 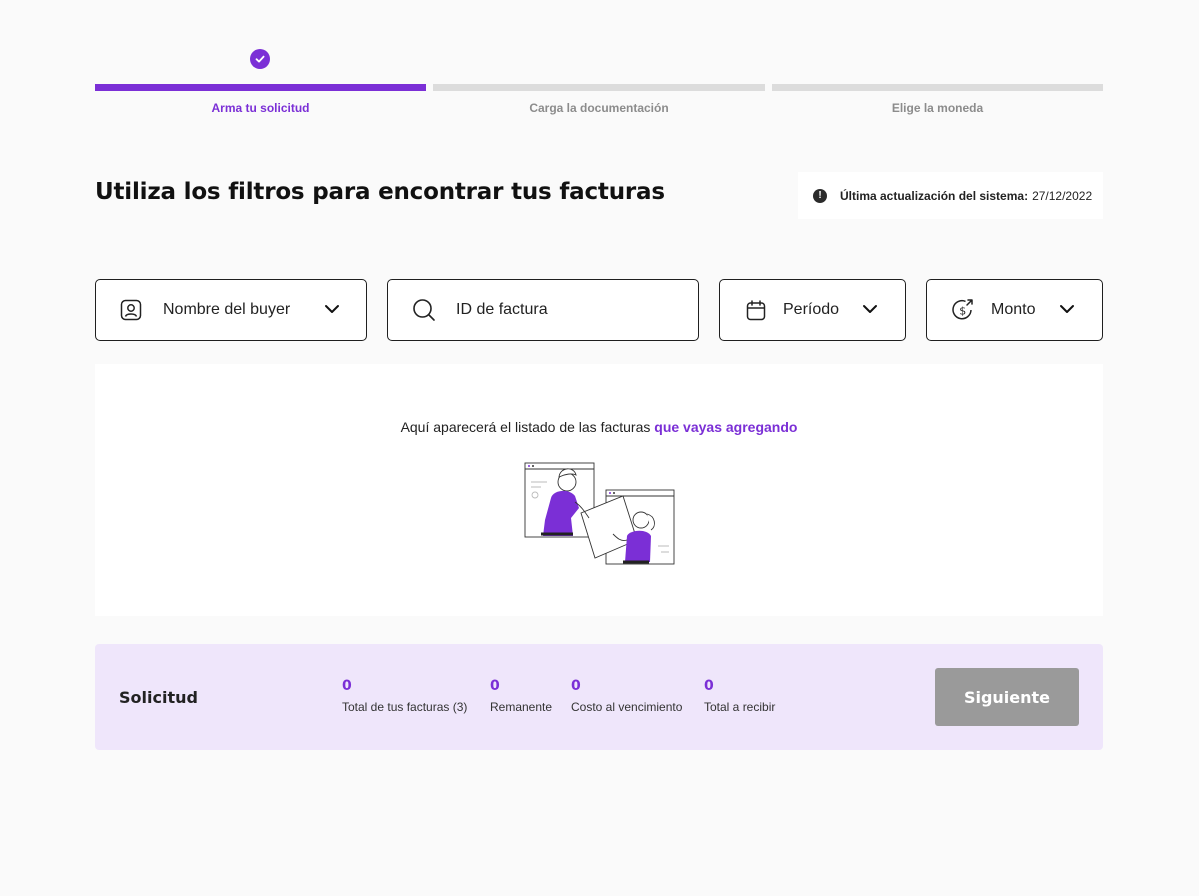 I want to click on amount-dropdown: $ Monto, so click(x=1014, y=310).